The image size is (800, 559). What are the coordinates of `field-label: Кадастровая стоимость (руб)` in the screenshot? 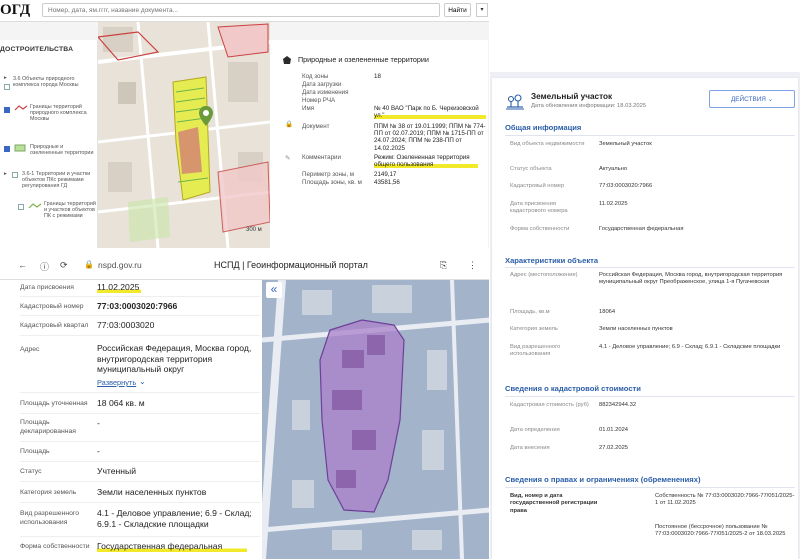 It's located at (549, 405).